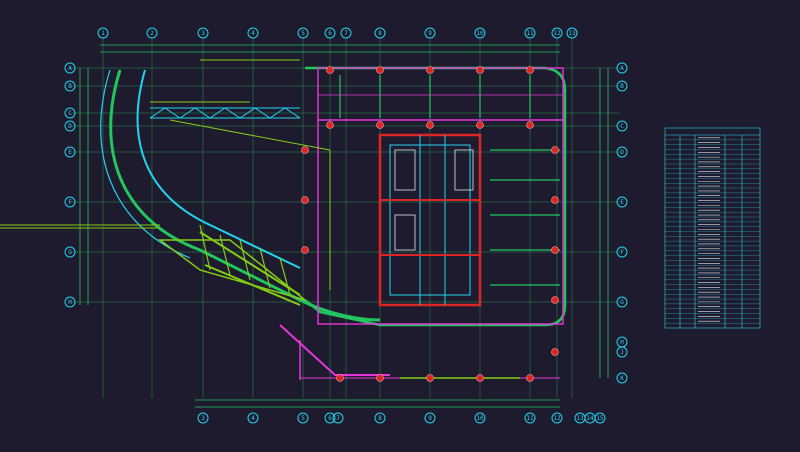  I want to click on axis-bubble-top: 9, so click(430, 33).